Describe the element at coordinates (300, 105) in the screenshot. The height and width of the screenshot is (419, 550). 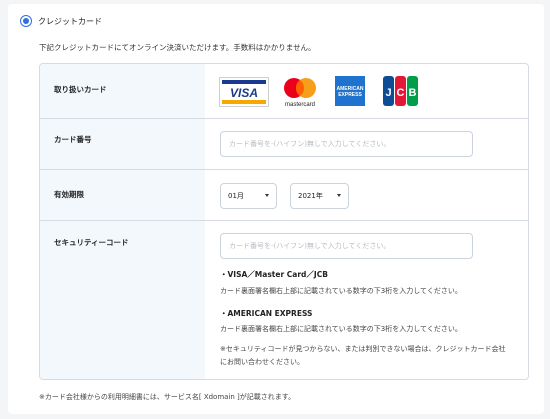
I see `mastercard-wordmark: mastercard` at that location.